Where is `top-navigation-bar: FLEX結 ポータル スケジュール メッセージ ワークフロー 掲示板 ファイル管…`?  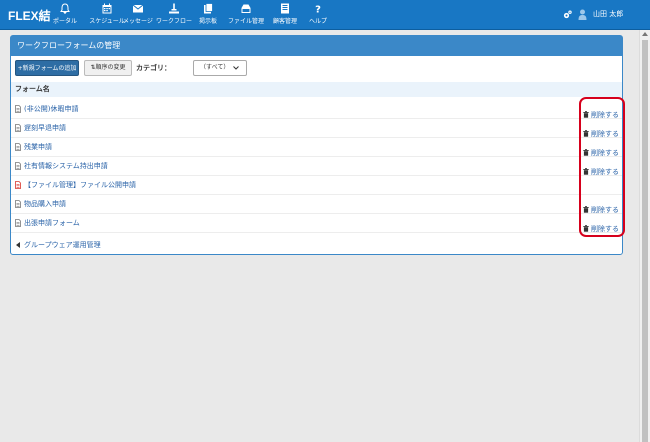
top-navigation-bar: FLEX結 ポータル スケジュール メッセージ ワークフロー 掲示板 ファイル管… is located at coordinates (325, 15).